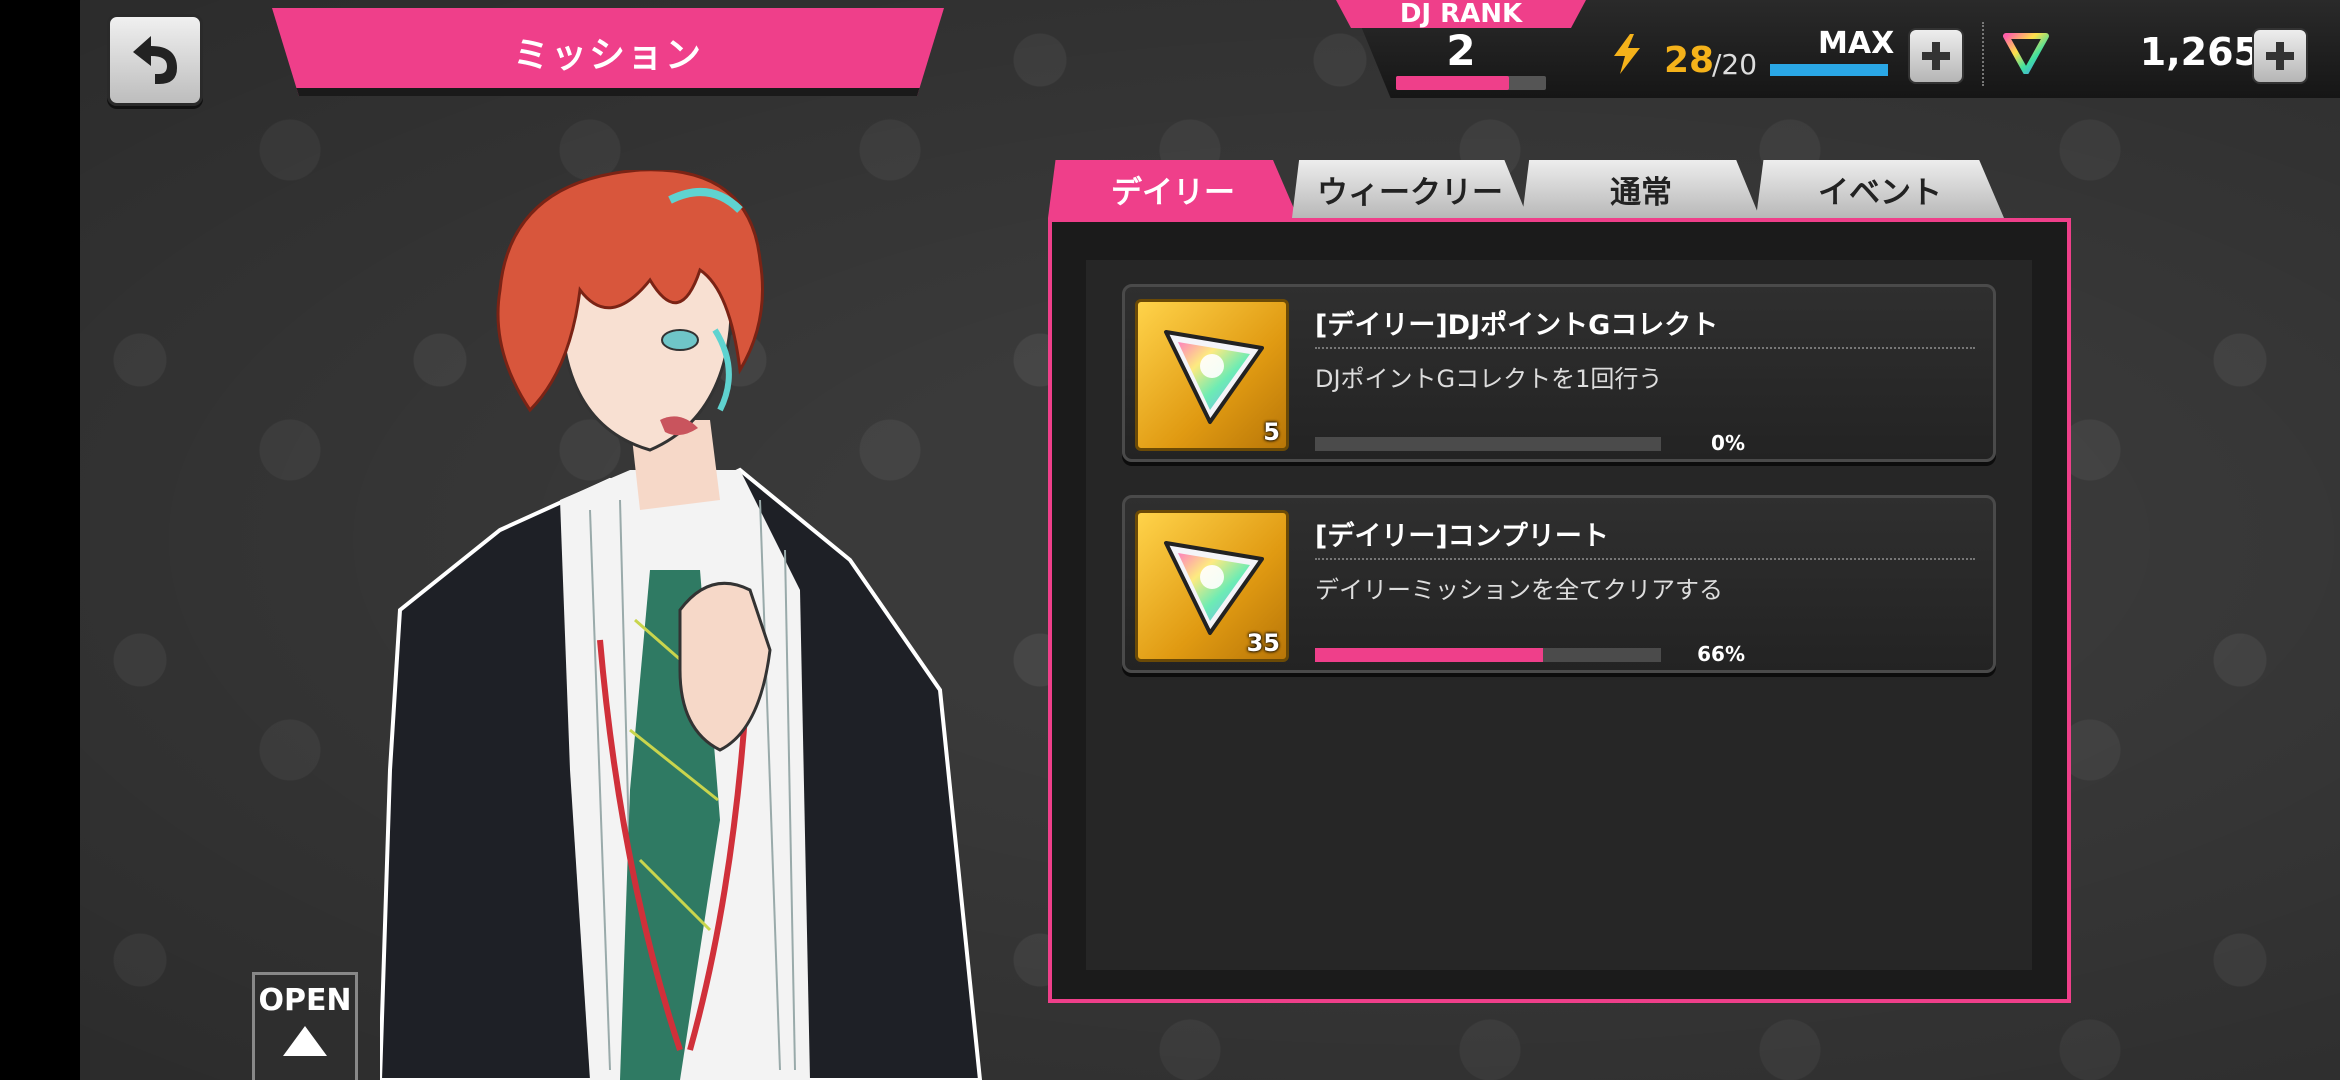 The image size is (2340, 1080). What do you see at coordinates (1462, 536) in the screenshot?
I see `mission-title: [デイリー]コンプリート` at bounding box center [1462, 536].